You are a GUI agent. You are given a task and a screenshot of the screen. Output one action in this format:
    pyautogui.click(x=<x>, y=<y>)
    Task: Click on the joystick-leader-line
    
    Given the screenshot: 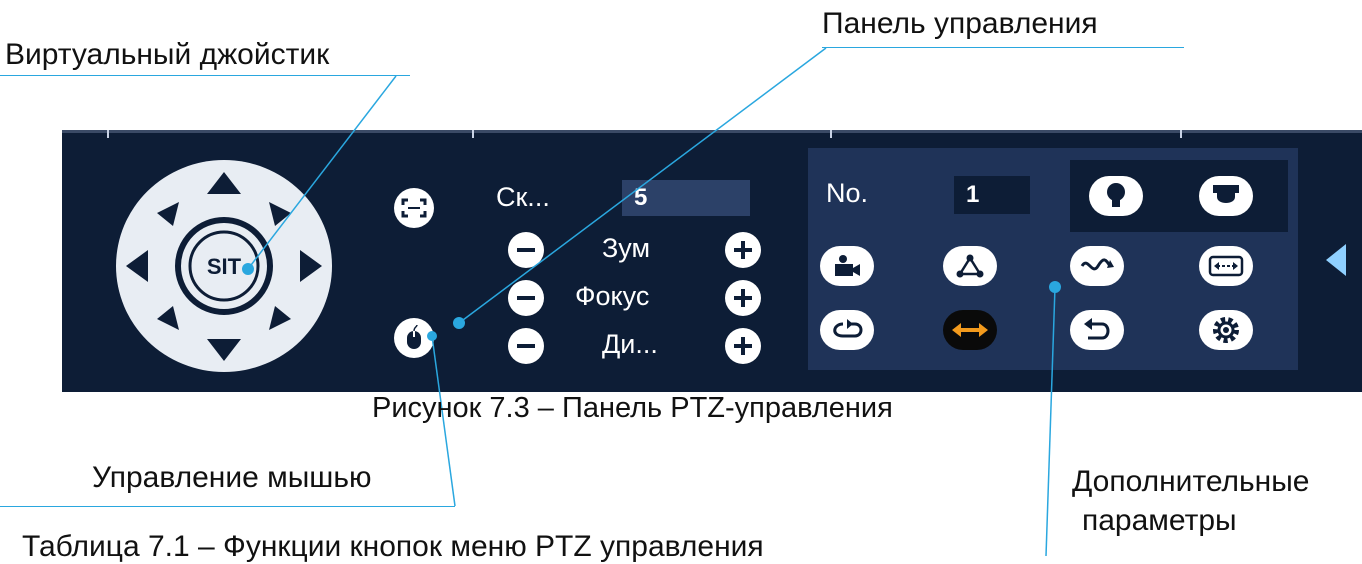 What is the action you would take?
    pyautogui.click(x=322, y=172)
    